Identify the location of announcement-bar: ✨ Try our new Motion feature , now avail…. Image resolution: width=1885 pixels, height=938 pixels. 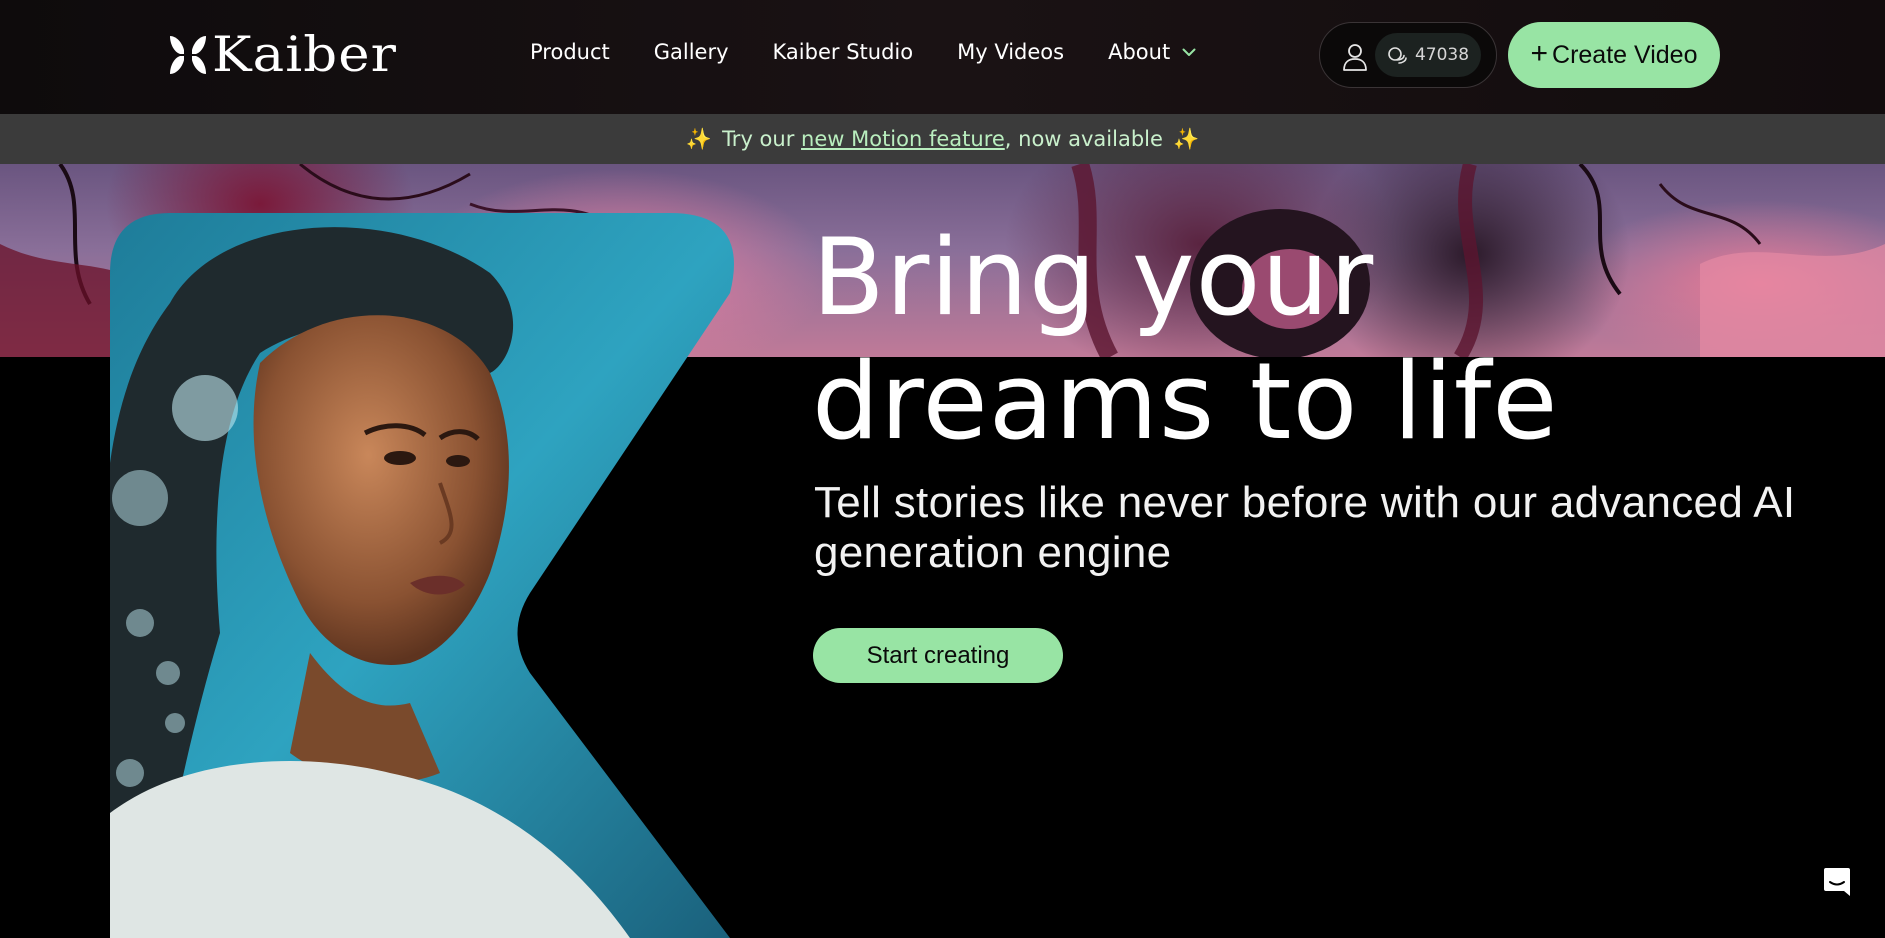
(942, 139).